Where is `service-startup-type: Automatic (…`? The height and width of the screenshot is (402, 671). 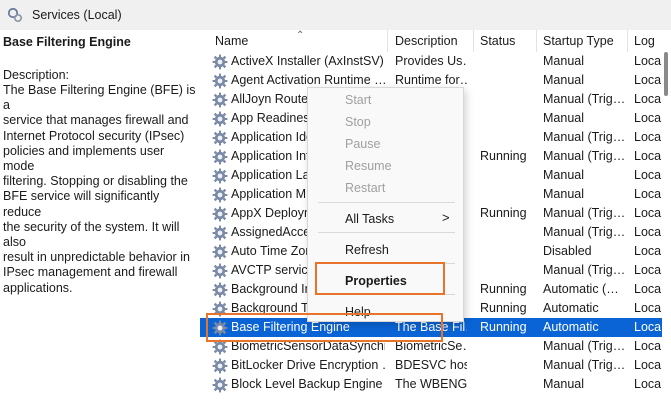
service-startup-type: Automatic (… is located at coordinates (581, 289).